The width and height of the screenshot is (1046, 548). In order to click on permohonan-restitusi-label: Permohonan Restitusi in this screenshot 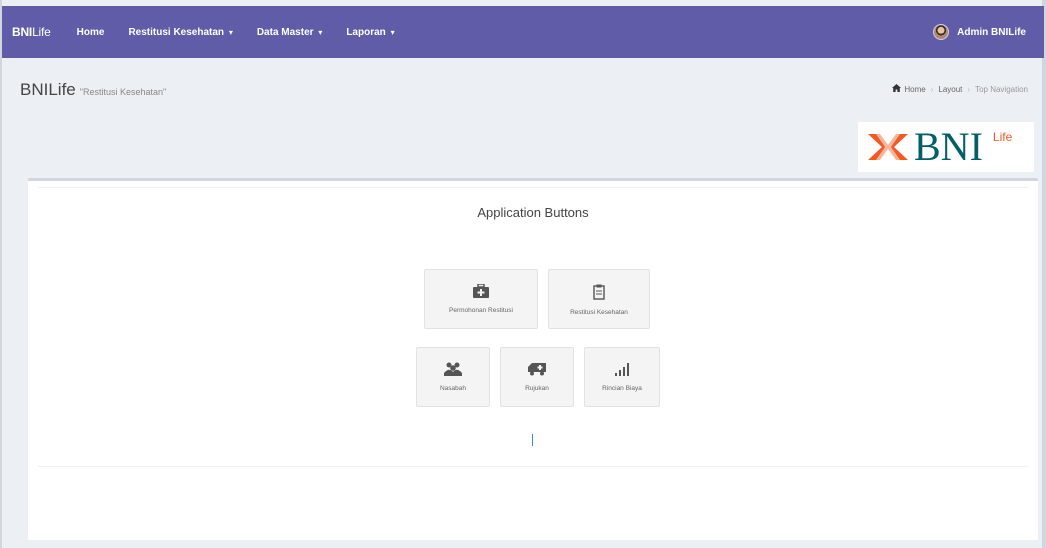, I will do `click(481, 310)`.